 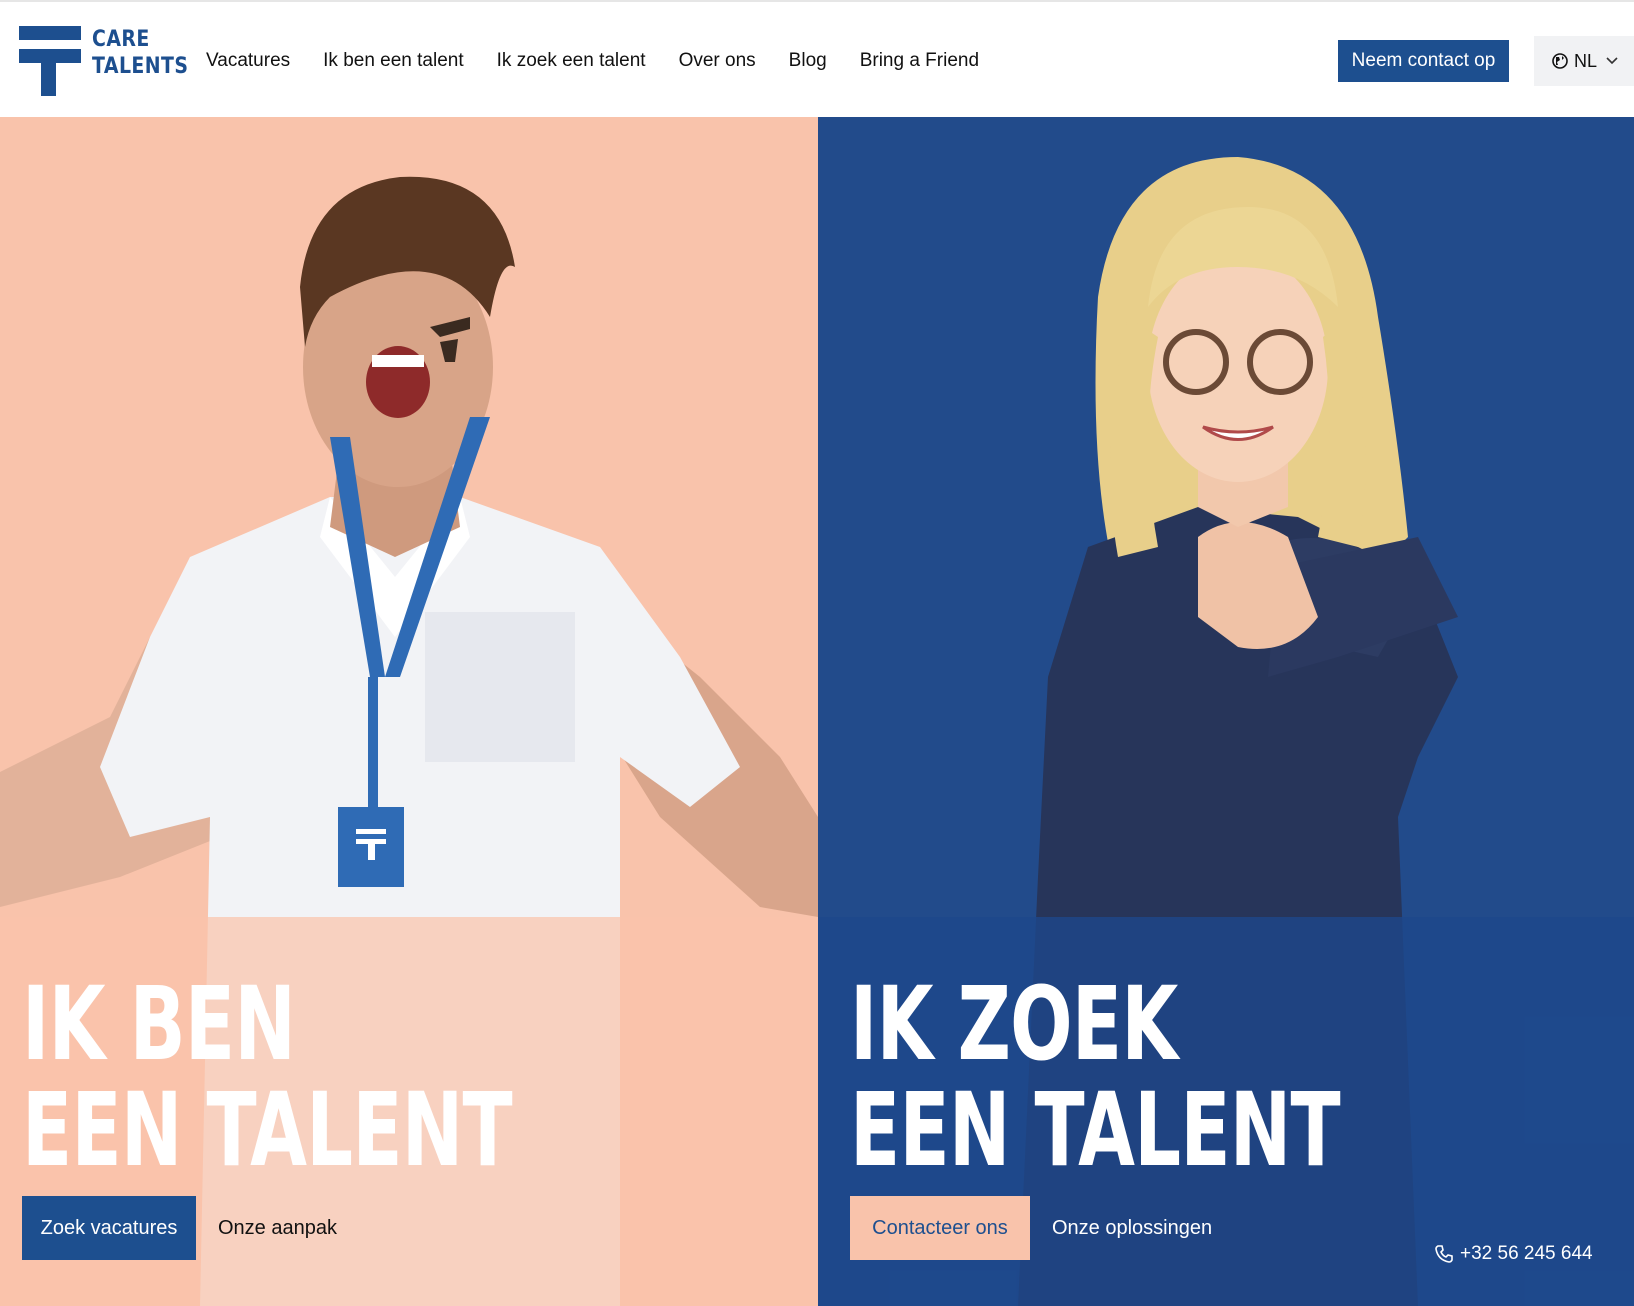 What do you see at coordinates (109, 1228) in the screenshot?
I see `search-vacancies-button: Zoek vacatures` at bounding box center [109, 1228].